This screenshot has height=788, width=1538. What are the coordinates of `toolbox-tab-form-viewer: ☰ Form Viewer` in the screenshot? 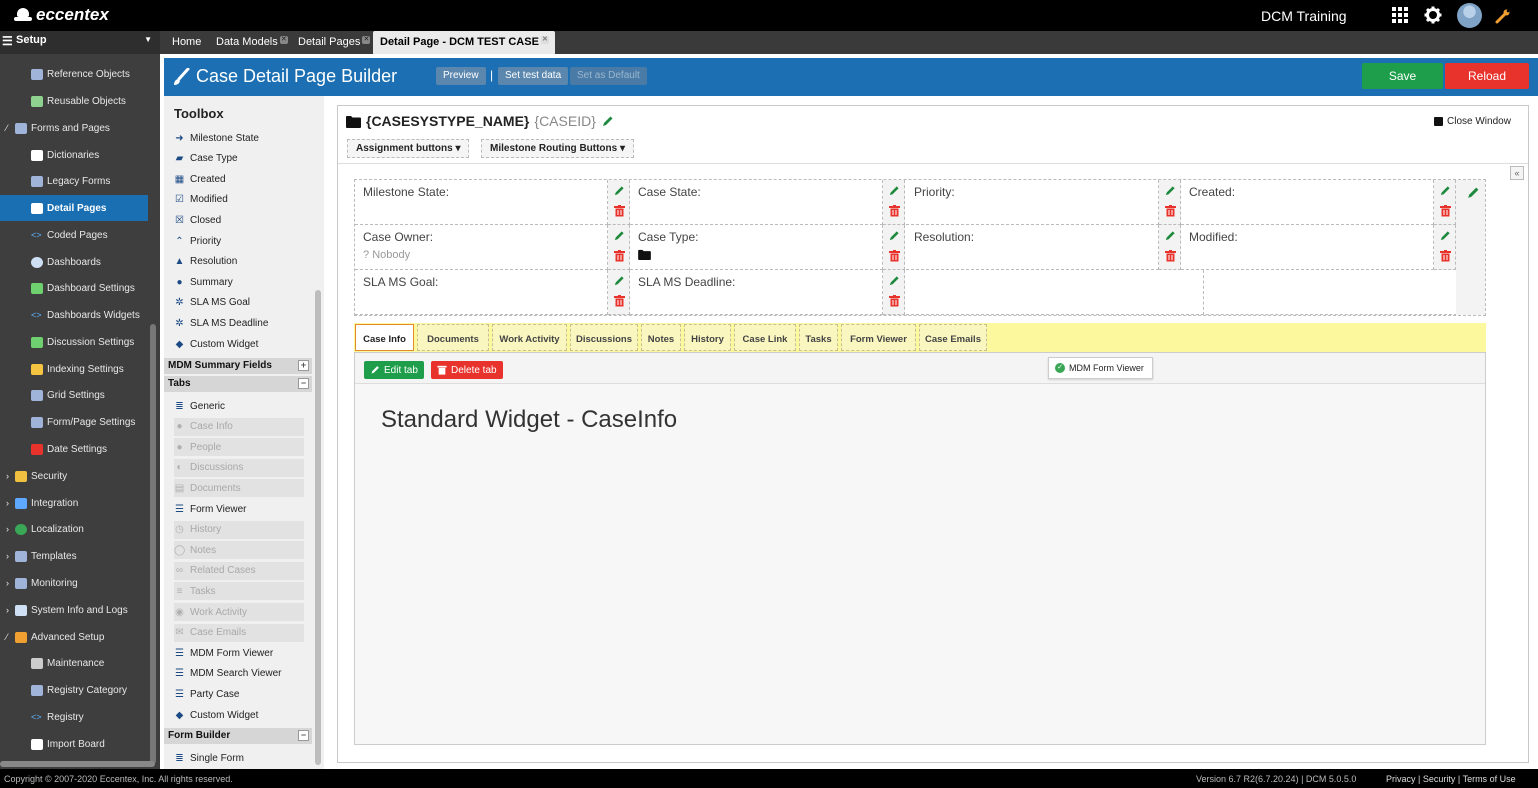 It's located at (239, 509).